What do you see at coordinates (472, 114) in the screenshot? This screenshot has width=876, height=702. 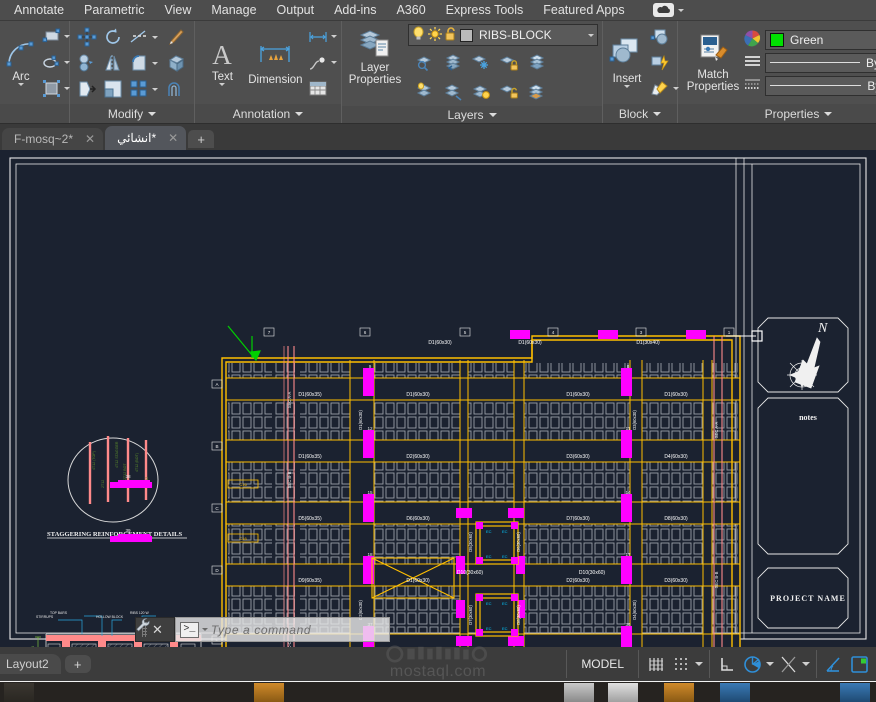 I see `layers-panel-title: Layers` at bounding box center [472, 114].